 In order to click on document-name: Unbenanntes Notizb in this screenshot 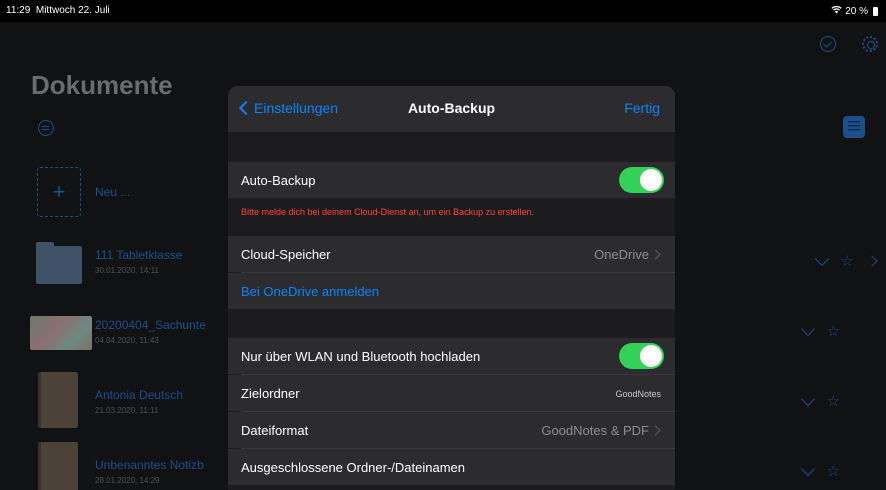, I will do `click(149, 465)`.